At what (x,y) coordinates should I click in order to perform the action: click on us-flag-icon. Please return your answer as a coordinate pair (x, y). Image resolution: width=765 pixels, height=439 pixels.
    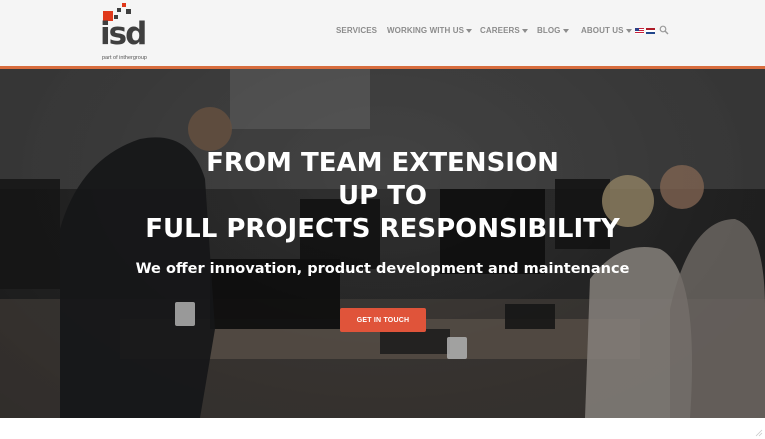
    Looking at the image, I should click on (639, 31).